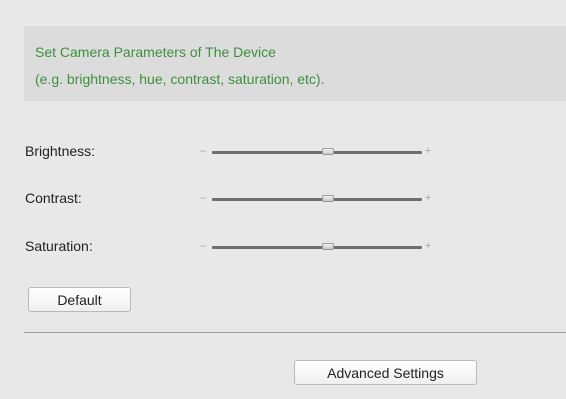 This screenshot has height=399, width=566. I want to click on brightness-row: Brightness: – +, so click(245, 152).